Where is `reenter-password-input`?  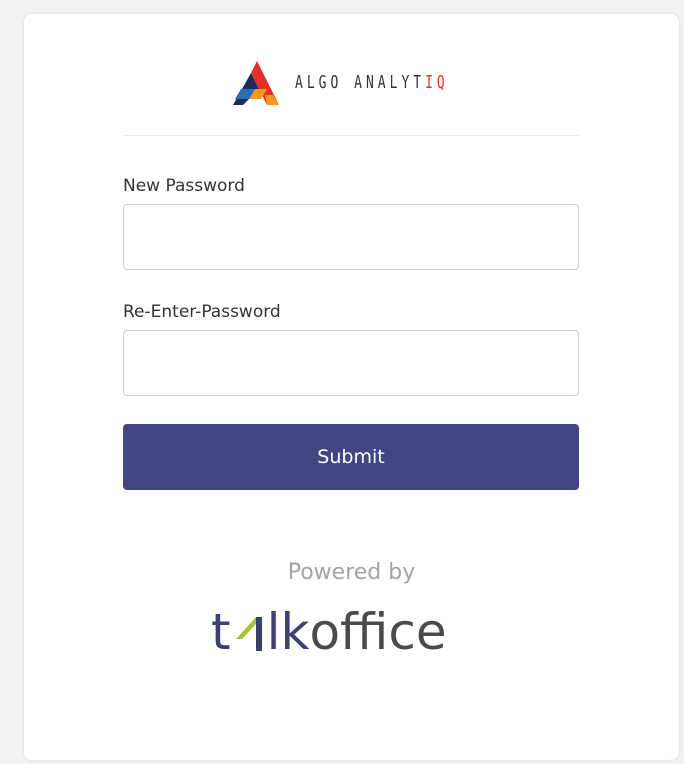 reenter-password-input is located at coordinates (351, 363).